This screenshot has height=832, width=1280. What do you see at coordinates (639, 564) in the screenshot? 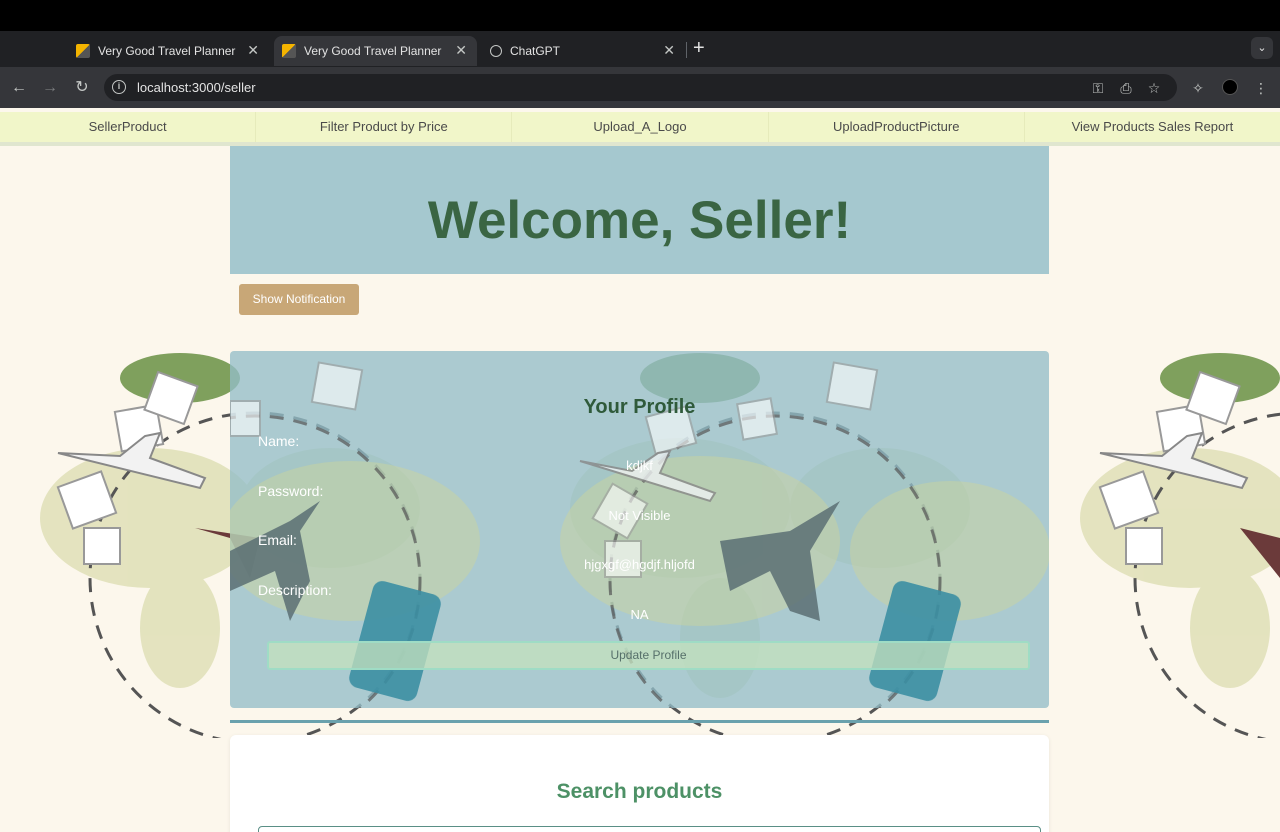
I see `email-value: hjgxgf@hgdjf.hljofd` at bounding box center [639, 564].